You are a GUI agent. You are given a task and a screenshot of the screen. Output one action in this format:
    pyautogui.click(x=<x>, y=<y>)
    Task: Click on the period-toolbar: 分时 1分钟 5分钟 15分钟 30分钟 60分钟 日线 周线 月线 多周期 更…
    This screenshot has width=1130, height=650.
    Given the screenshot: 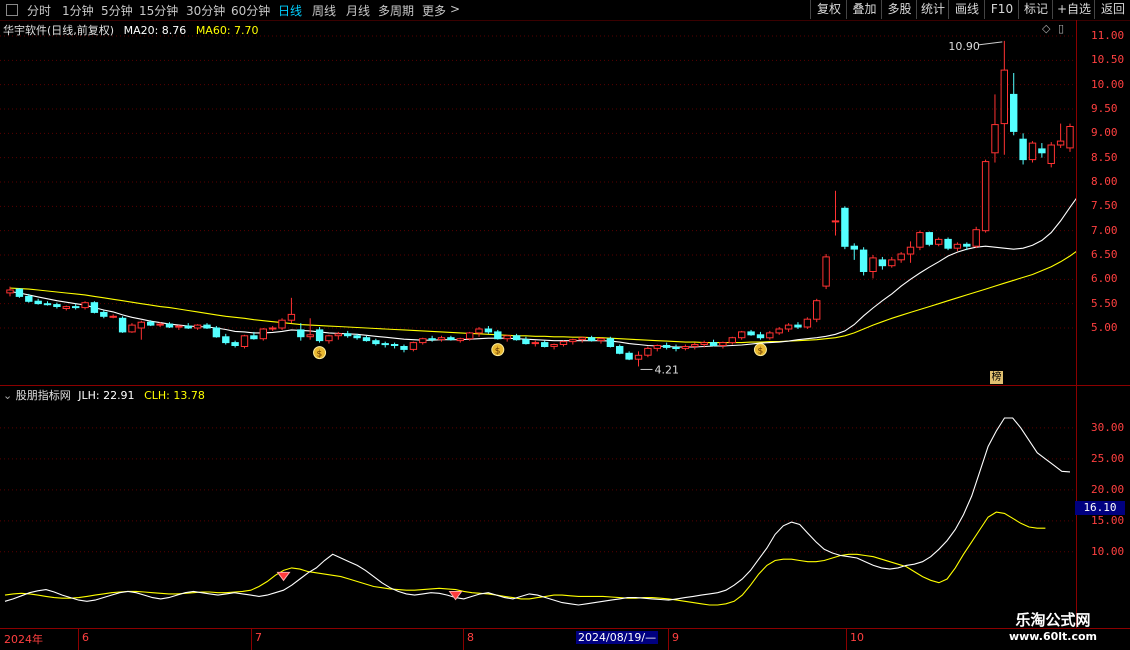 What is the action you would take?
    pyautogui.click(x=565, y=10)
    